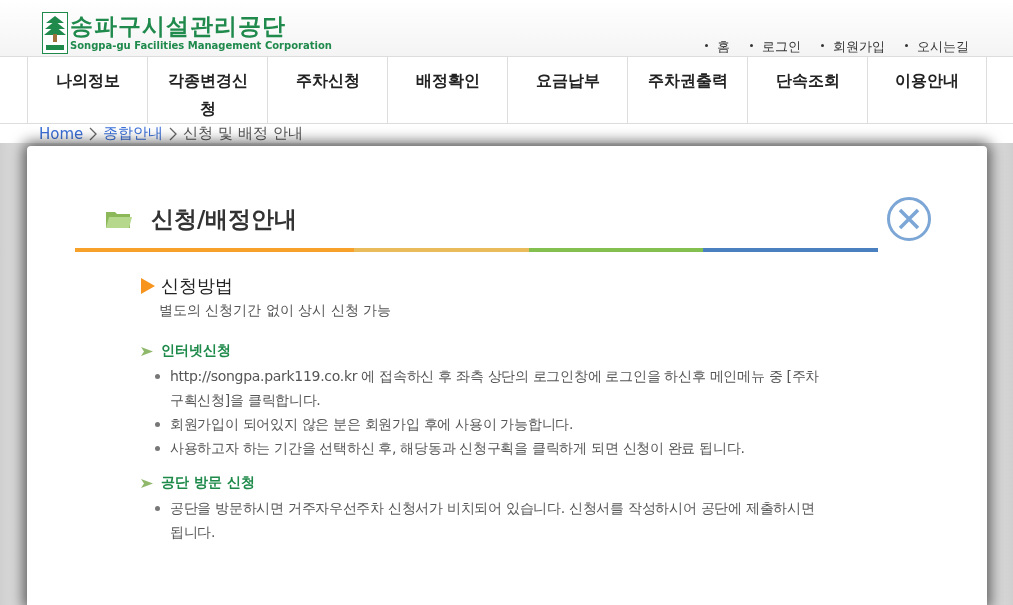 This screenshot has width=1013, height=605. What do you see at coordinates (178, 26) in the screenshot?
I see `logo-name: 송파구시설관리공단` at bounding box center [178, 26].